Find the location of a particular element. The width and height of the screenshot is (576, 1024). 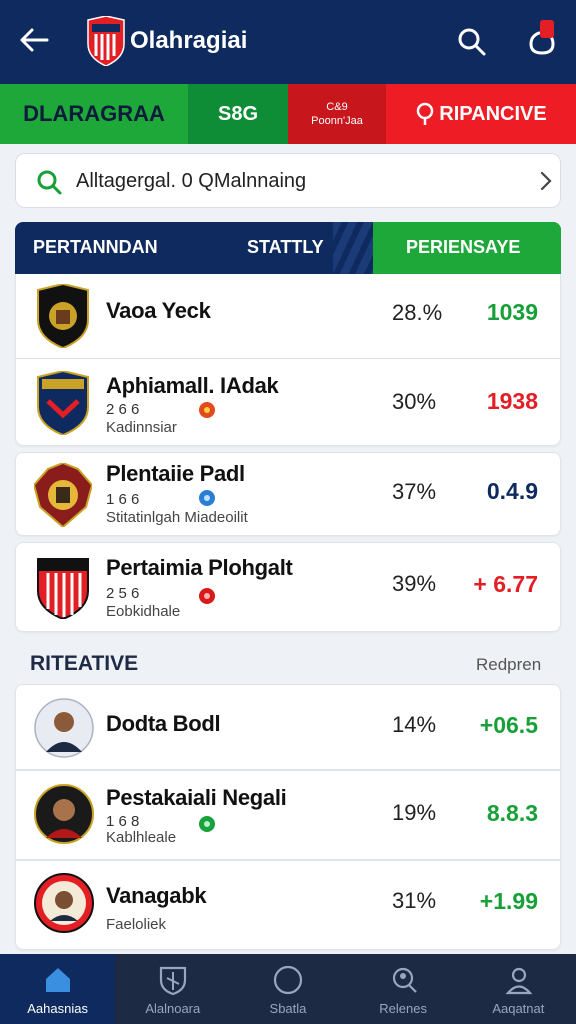

nav-label: Aahasnias is located at coordinates (57, 1008).